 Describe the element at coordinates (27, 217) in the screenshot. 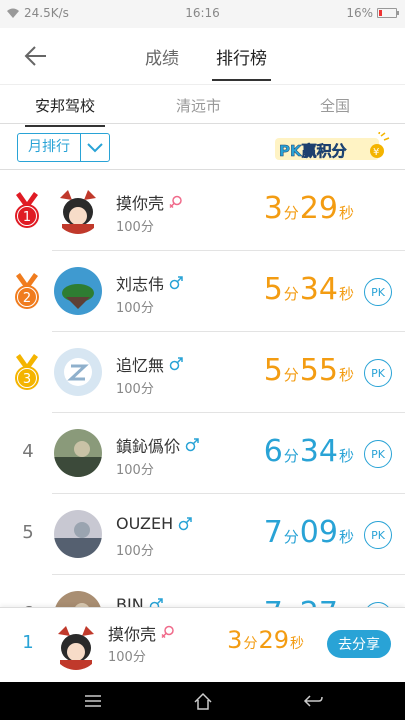

I see `medal-rank-number: 1` at that location.